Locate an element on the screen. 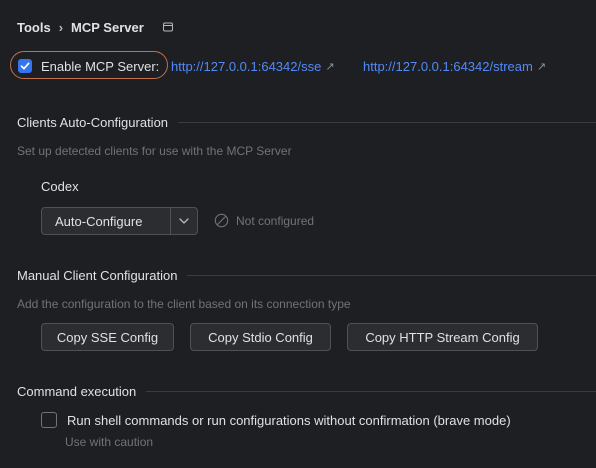  auto-configure-dropdown: Auto-Configure is located at coordinates (119, 221).